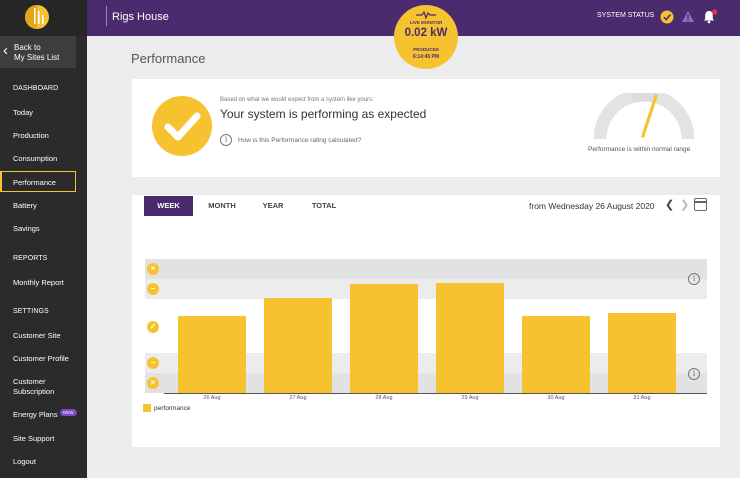 The image size is (740, 478). I want to click on sidebar-item-savings: Savings, so click(26, 228).